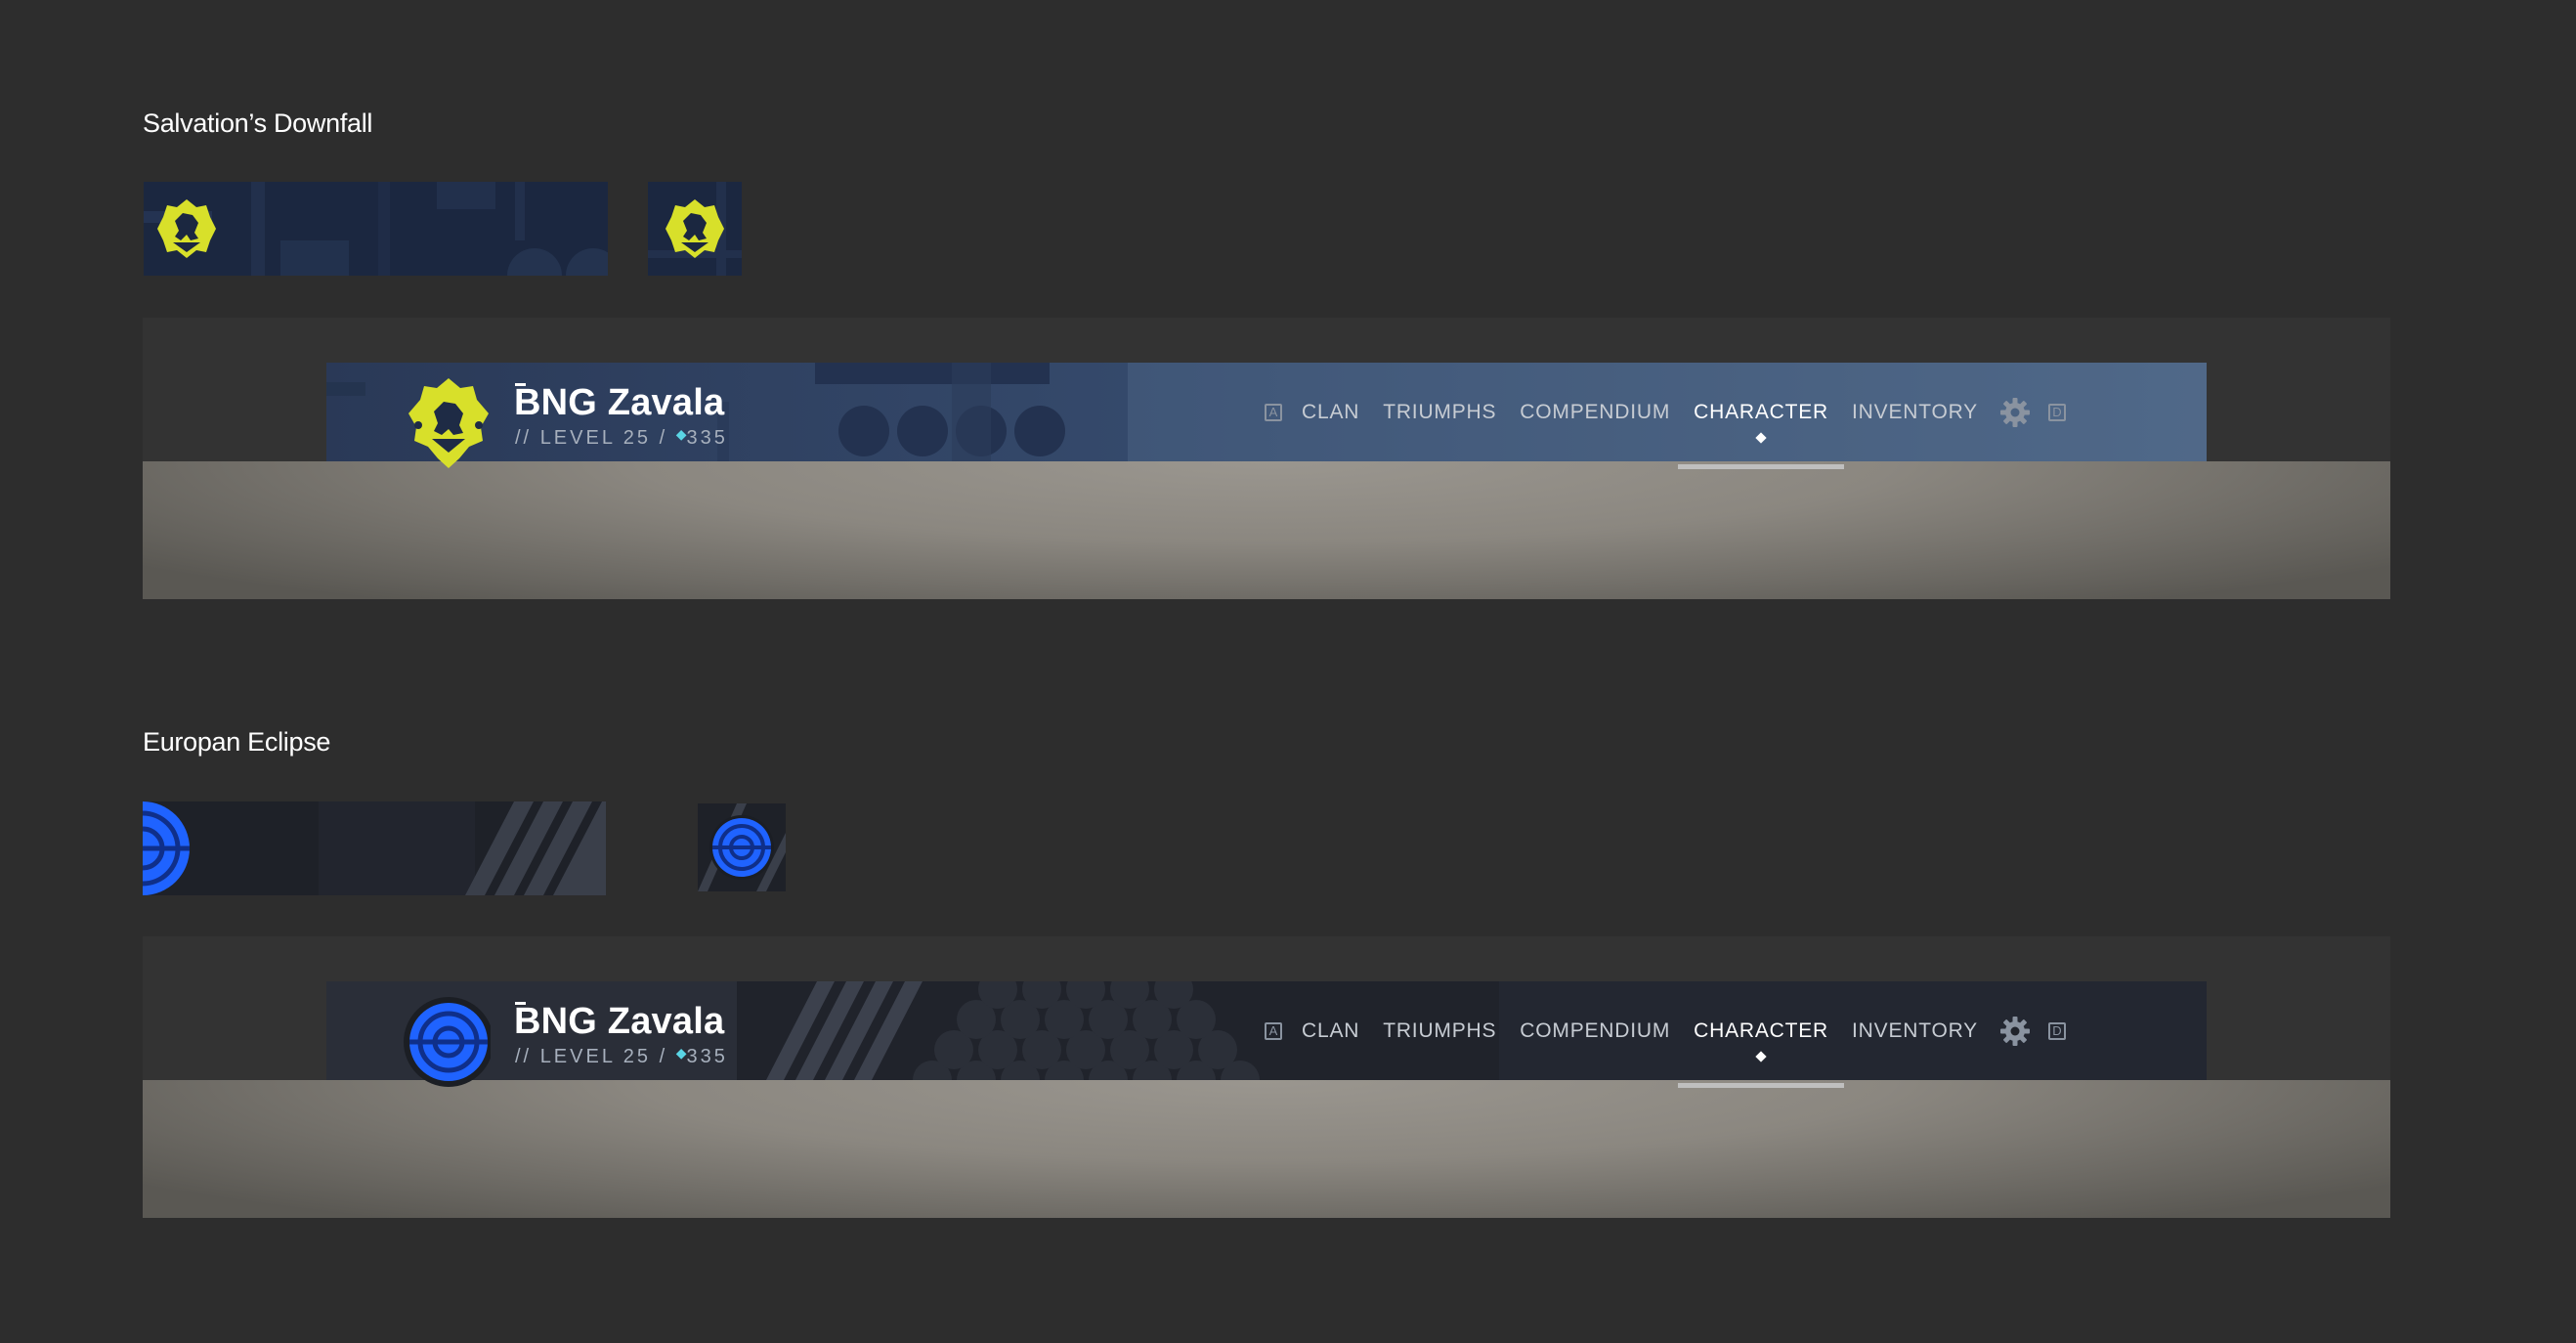 This screenshot has width=2576, height=1343. Describe the element at coordinates (258, 123) in the screenshot. I see `section-title-salvations-downfall: Salvation’s Downfall` at that location.